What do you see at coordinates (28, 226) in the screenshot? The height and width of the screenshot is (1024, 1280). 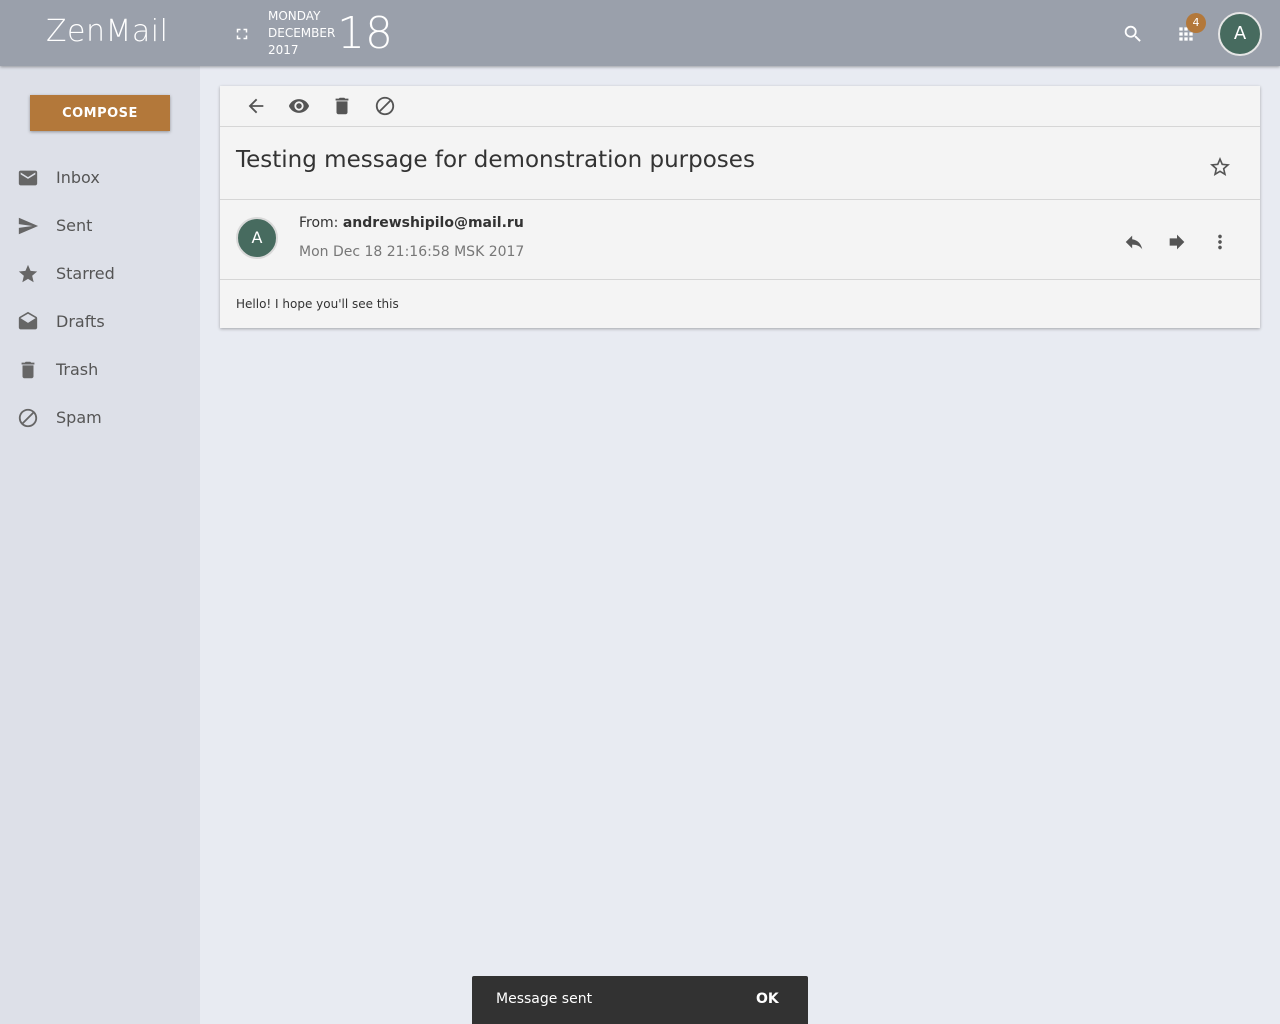 I see `send-icon` at bounding box center [28, 226].